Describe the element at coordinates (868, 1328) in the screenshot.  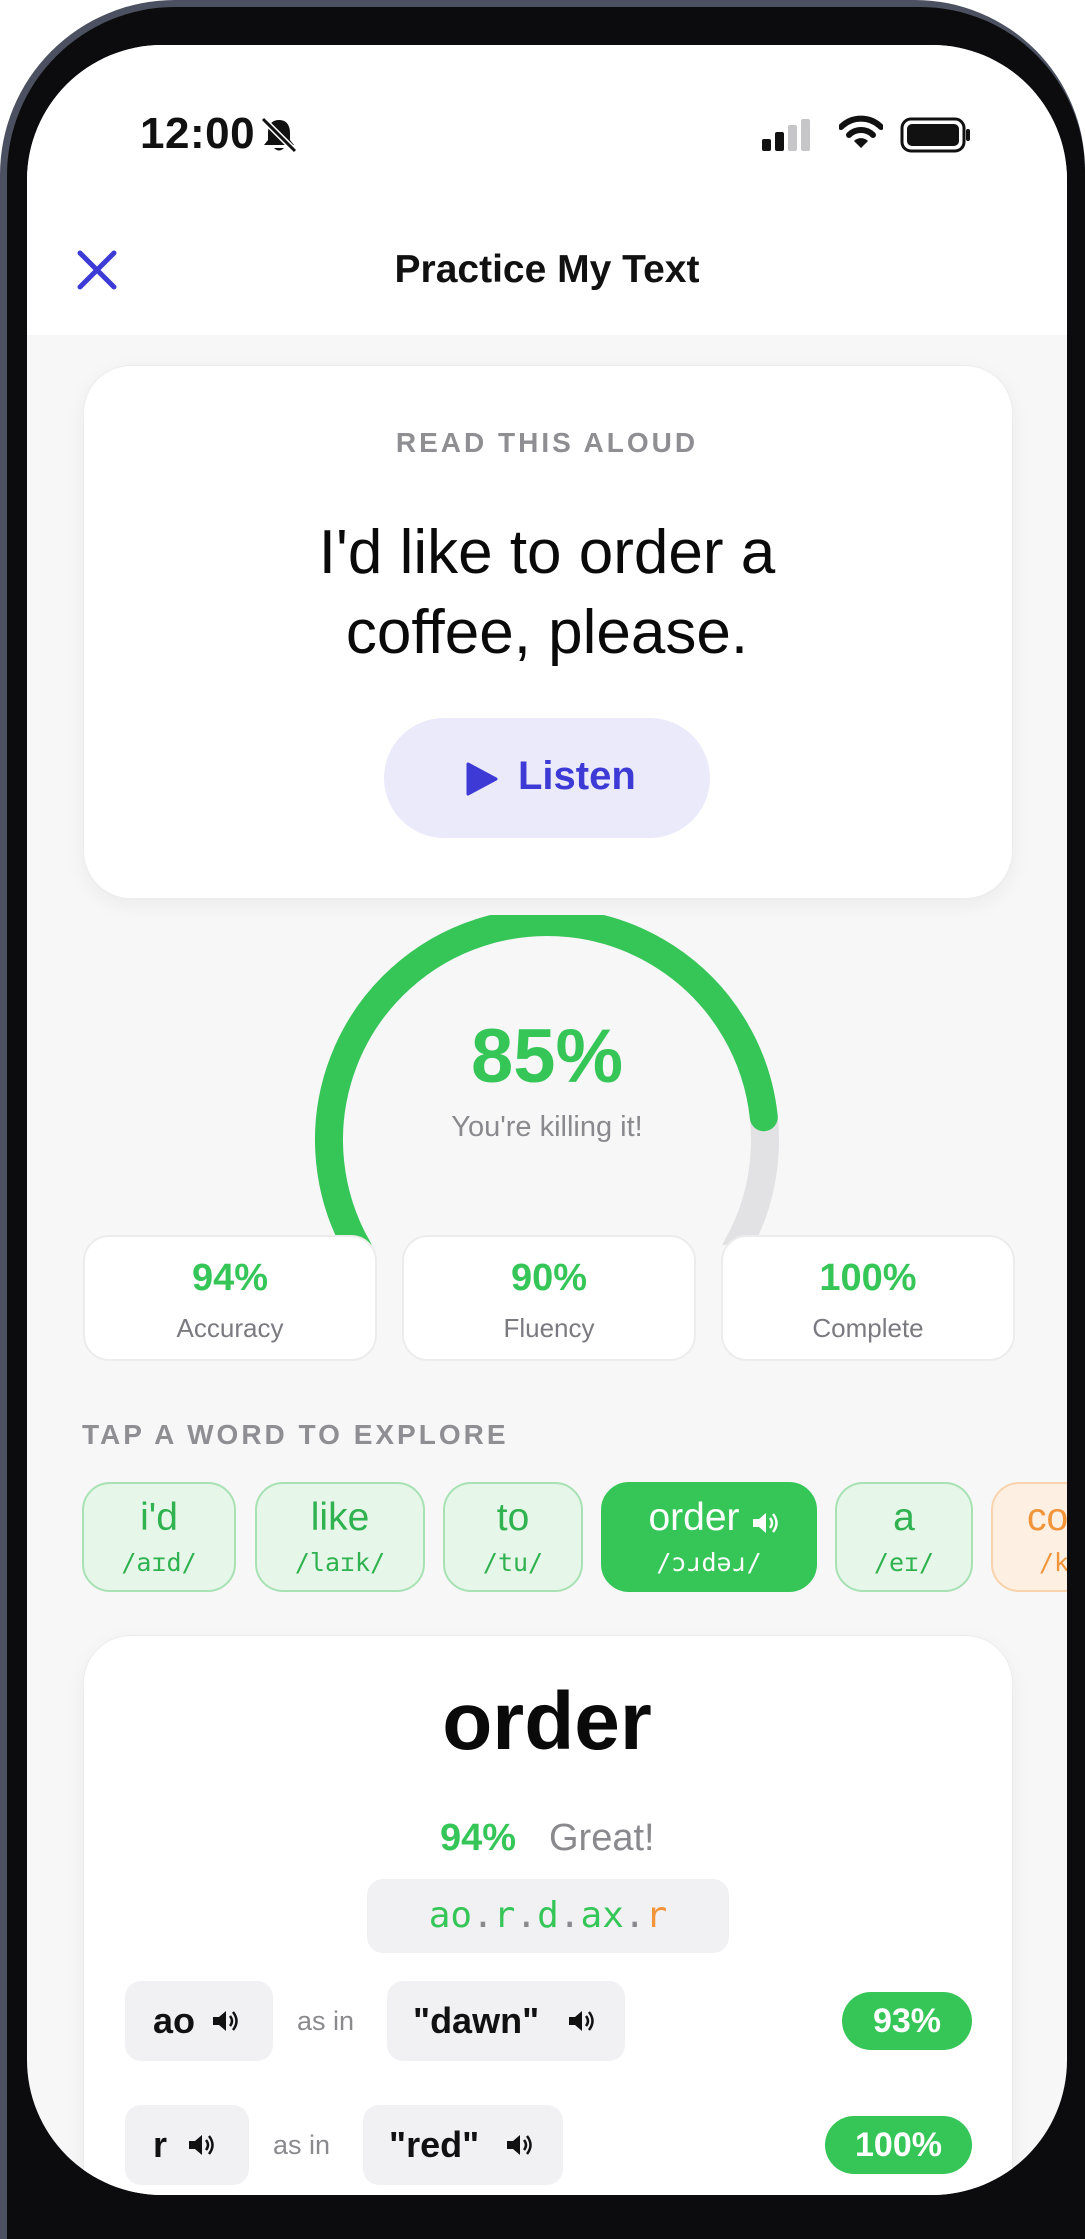
I see `metric-label: Complete` at that location.